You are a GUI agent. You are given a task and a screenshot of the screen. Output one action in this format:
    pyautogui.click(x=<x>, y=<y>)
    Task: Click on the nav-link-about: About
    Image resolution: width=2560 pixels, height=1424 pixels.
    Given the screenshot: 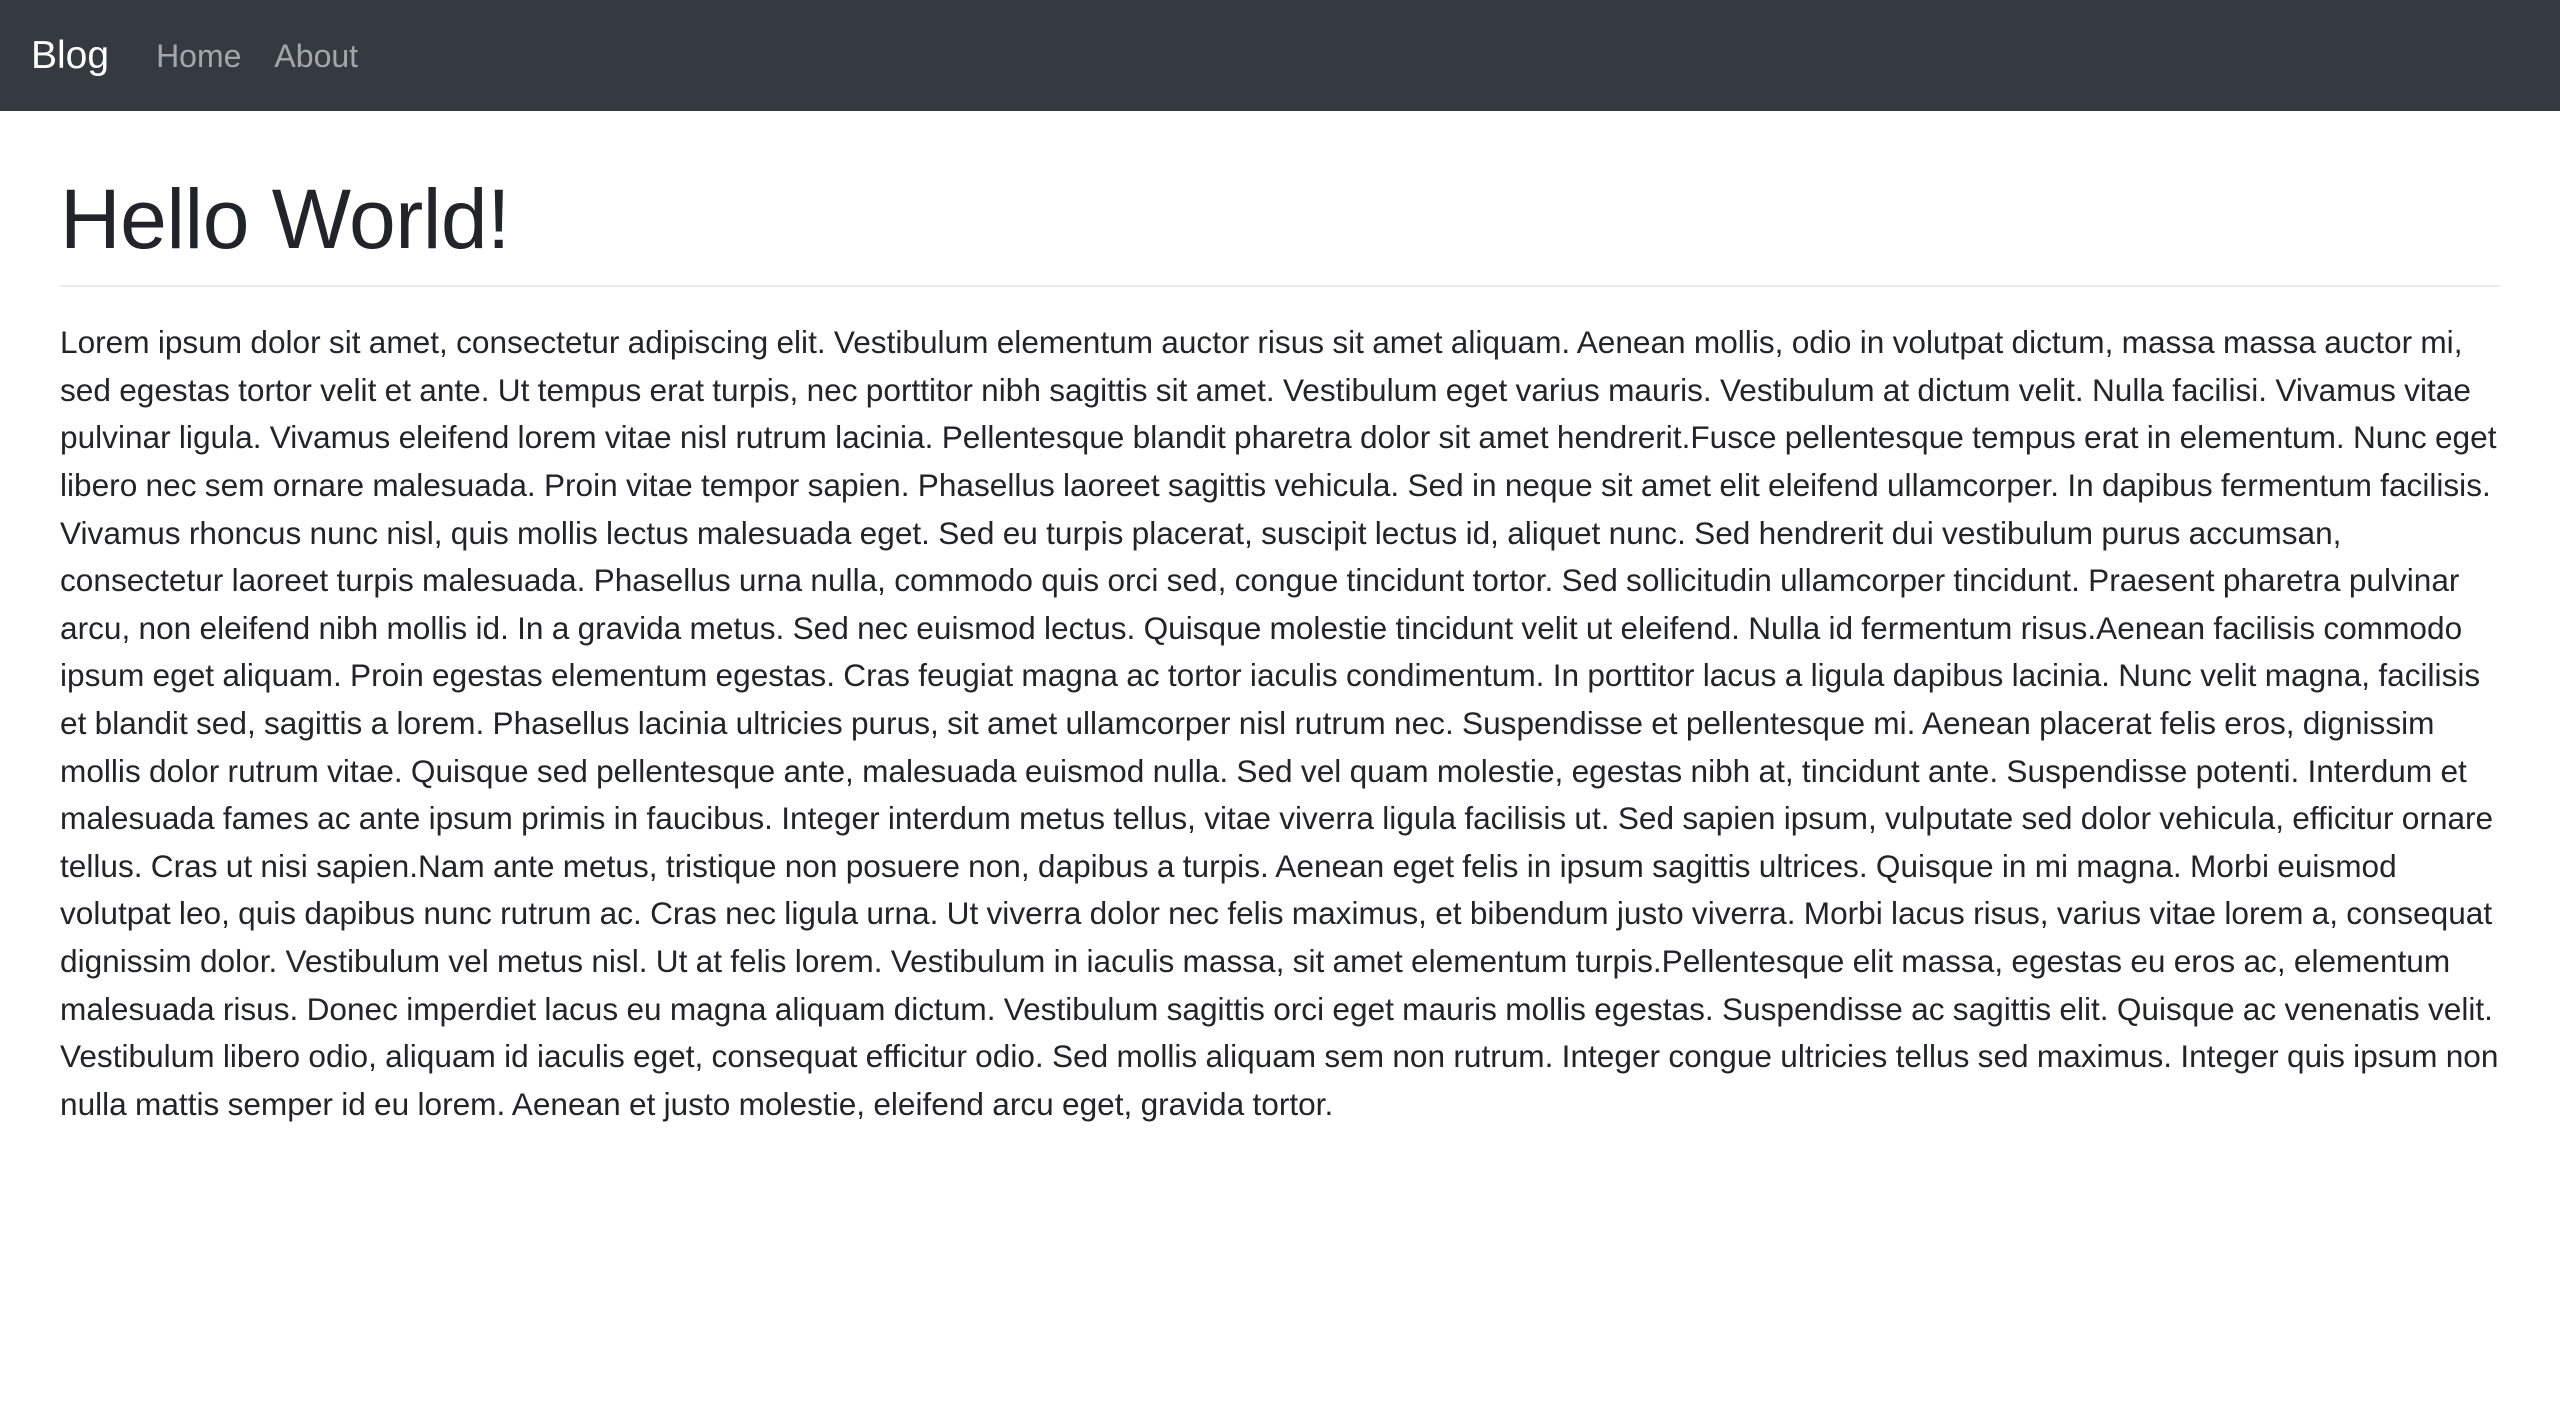 What is the action you would take?
    pyautogui.click(x=316, y=56)
    